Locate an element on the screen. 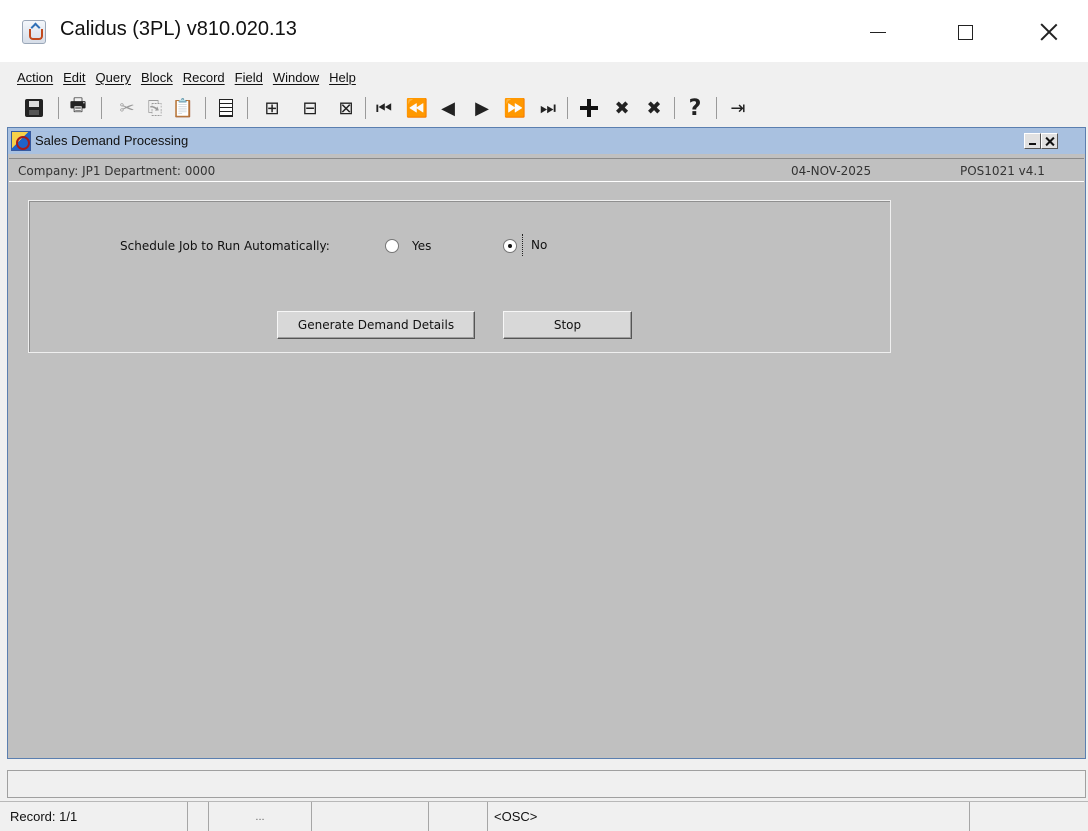 This screenshot has width=1088, height=831. previous-set-button: ⏪ is located at coordinates (417, 108).